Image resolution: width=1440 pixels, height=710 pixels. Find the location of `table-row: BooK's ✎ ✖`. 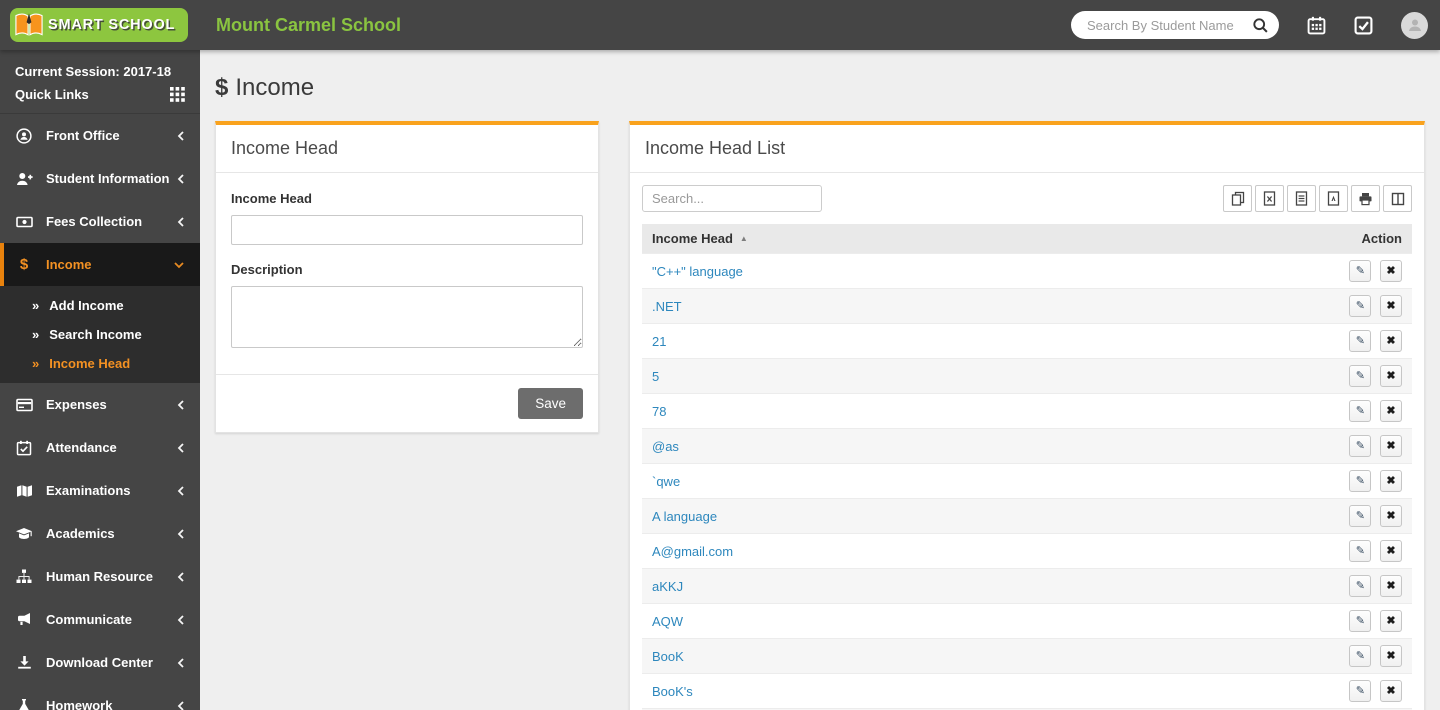

table-row: BooK's ✎ ✖ is located at coordinates (1027, 691).